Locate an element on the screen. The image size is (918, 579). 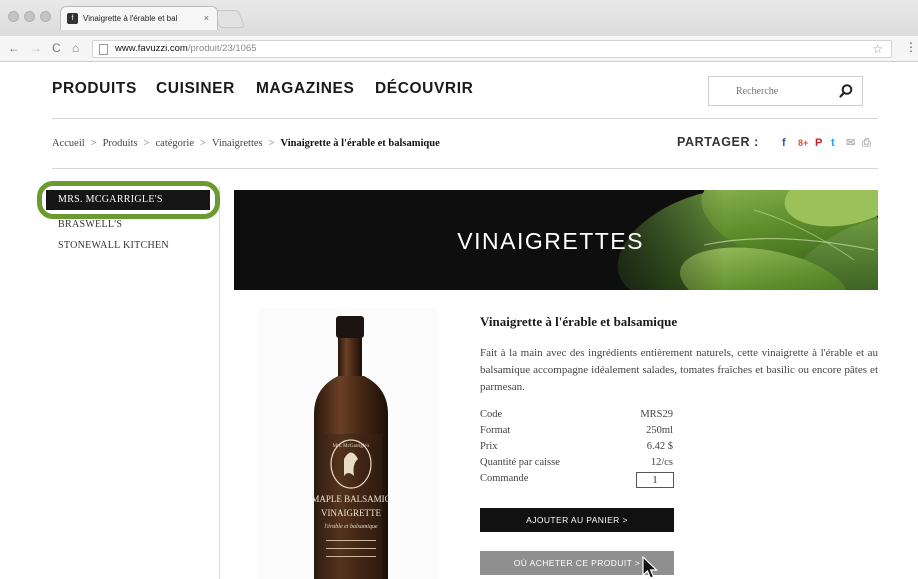
window-close-dot is located at coordinates (13, 16).